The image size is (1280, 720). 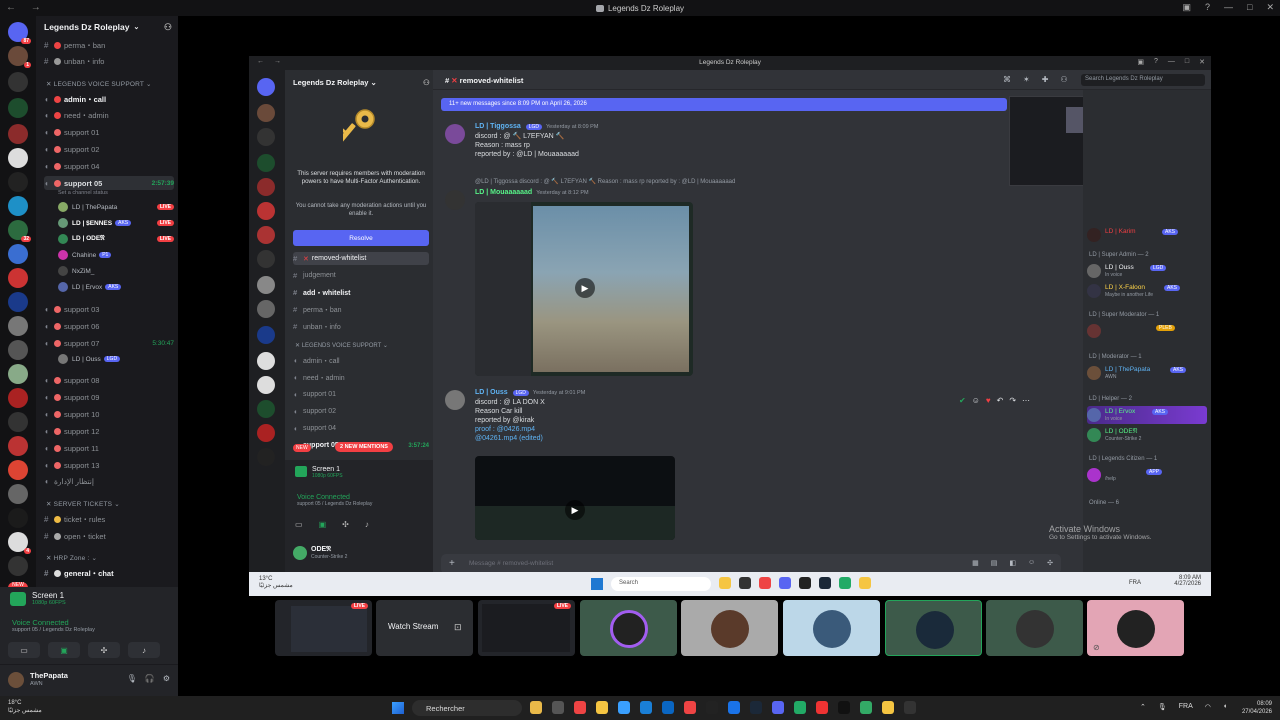 I want to click on avatar, so click(x=16, y=680).